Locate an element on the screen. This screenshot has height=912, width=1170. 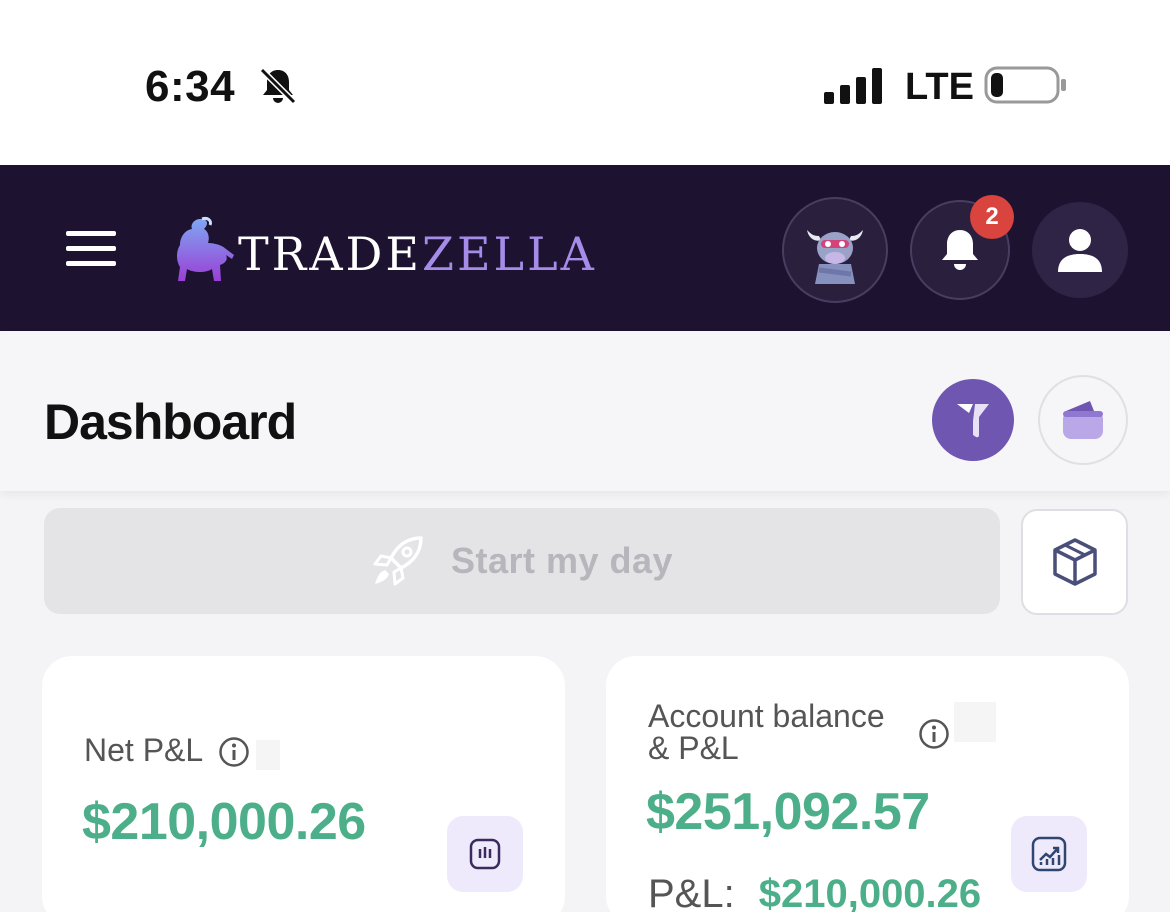
accounts-button is located at coordinates (1083, 420).